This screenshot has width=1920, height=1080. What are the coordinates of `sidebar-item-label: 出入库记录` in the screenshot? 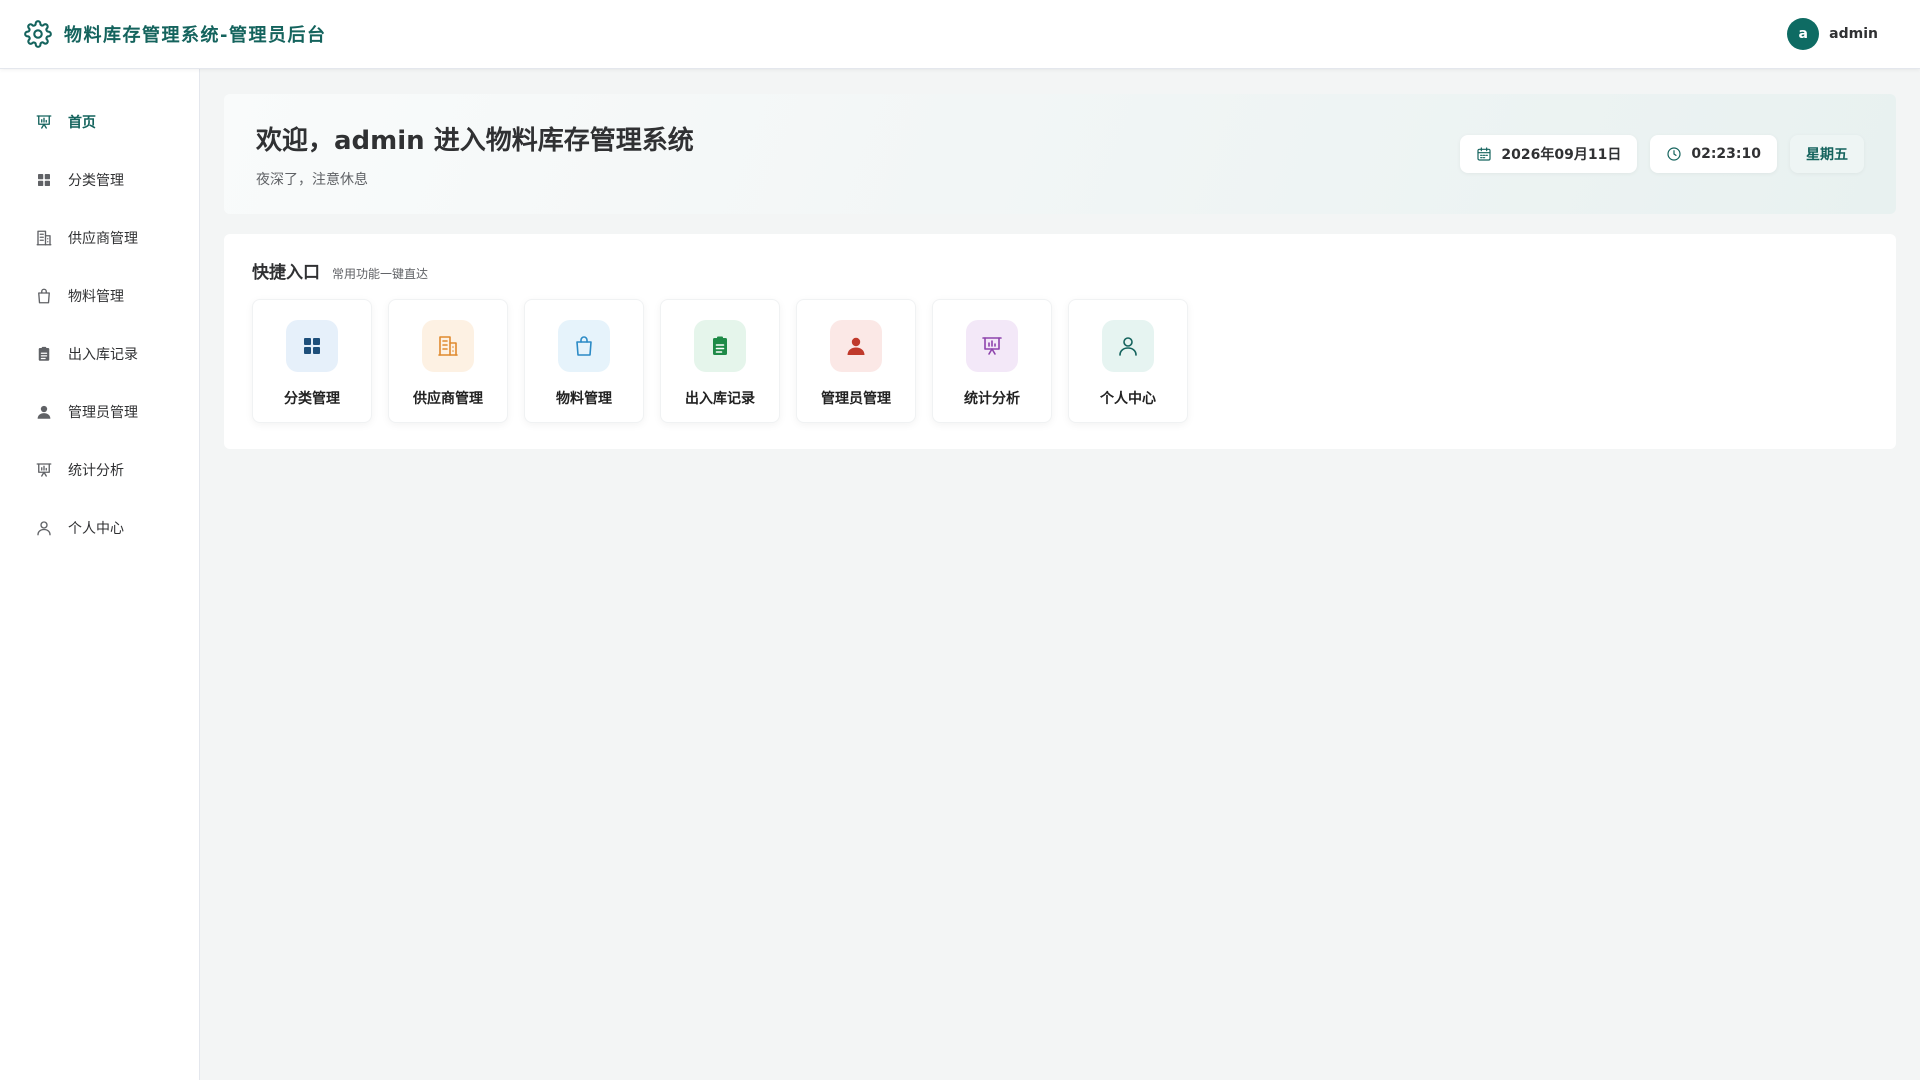 It's located at (103, 355).